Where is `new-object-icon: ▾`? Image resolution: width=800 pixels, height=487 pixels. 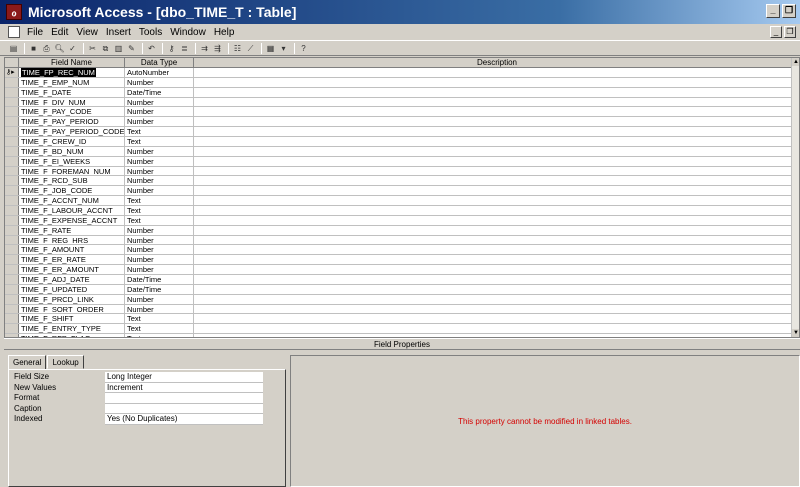
new-object-icon: ▾ is located at coordinates (283, 48).